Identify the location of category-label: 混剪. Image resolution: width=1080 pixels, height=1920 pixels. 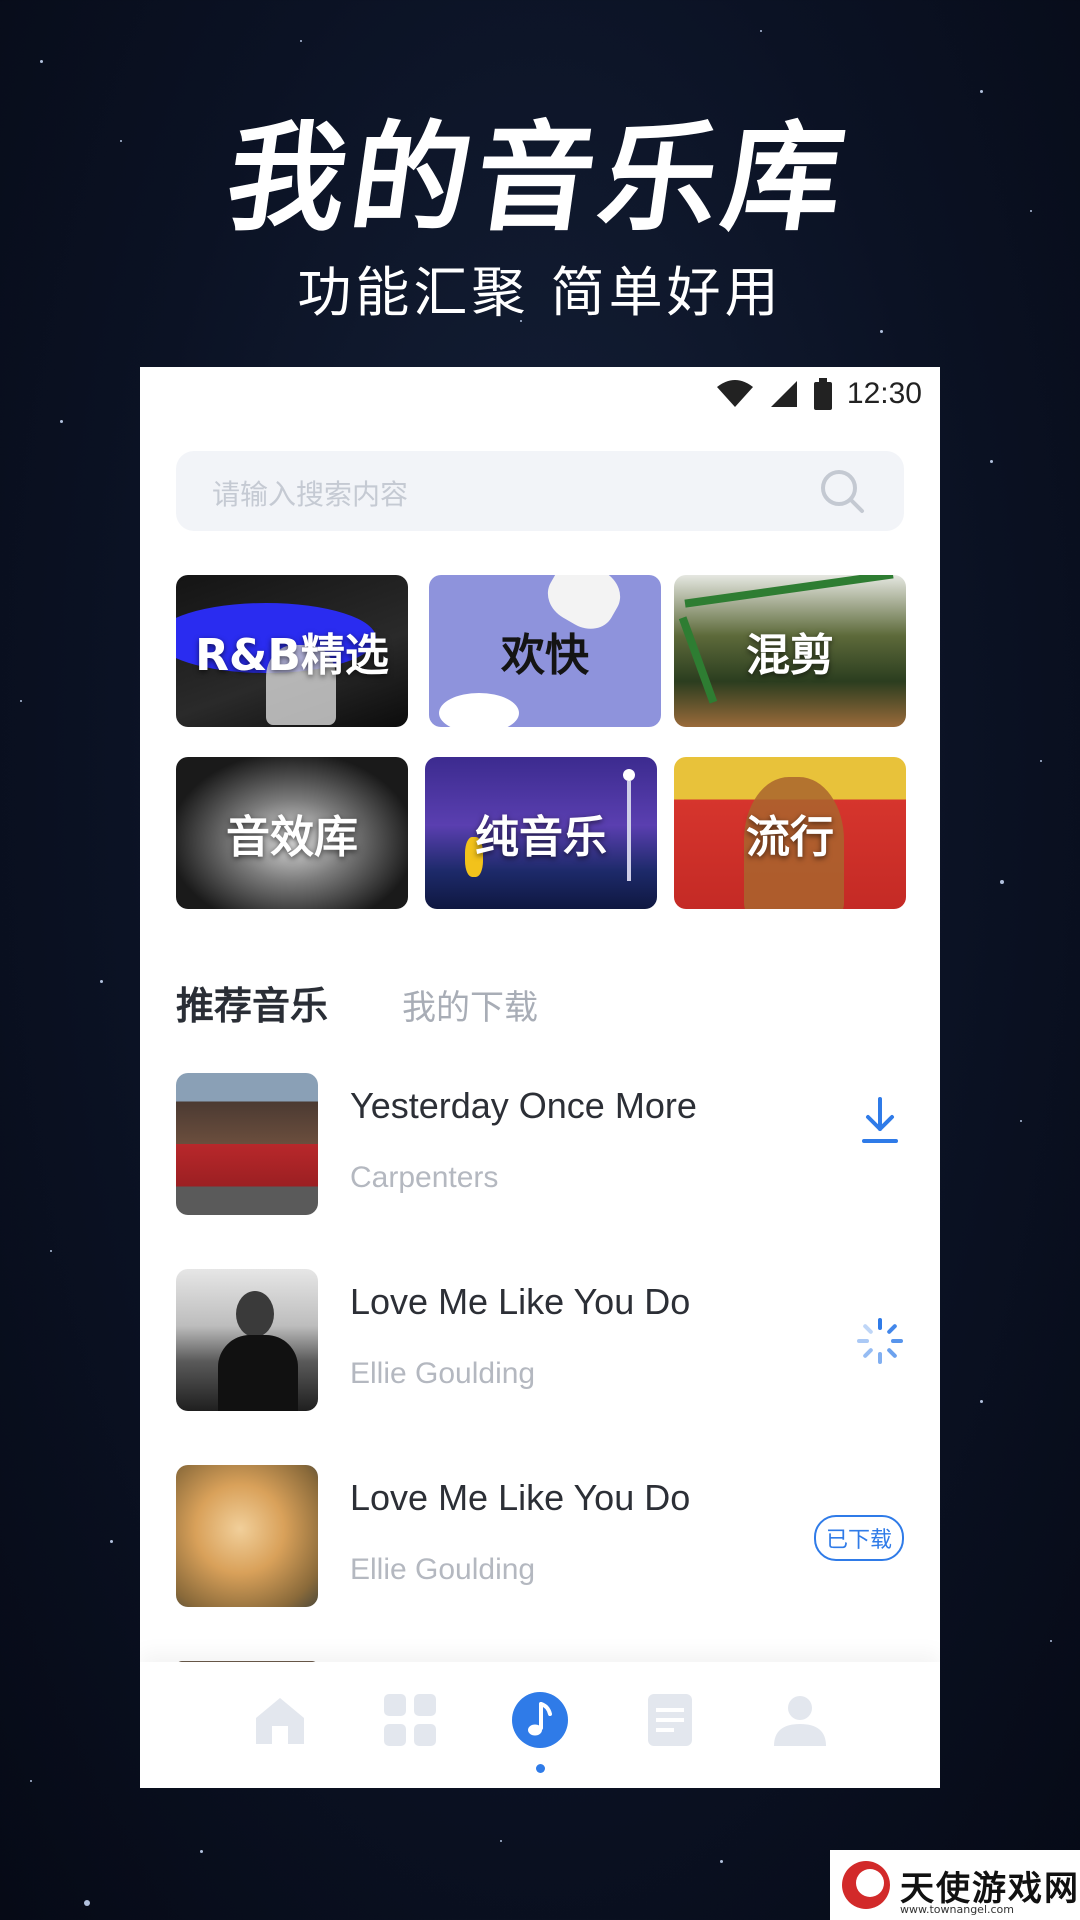
(790, 655).